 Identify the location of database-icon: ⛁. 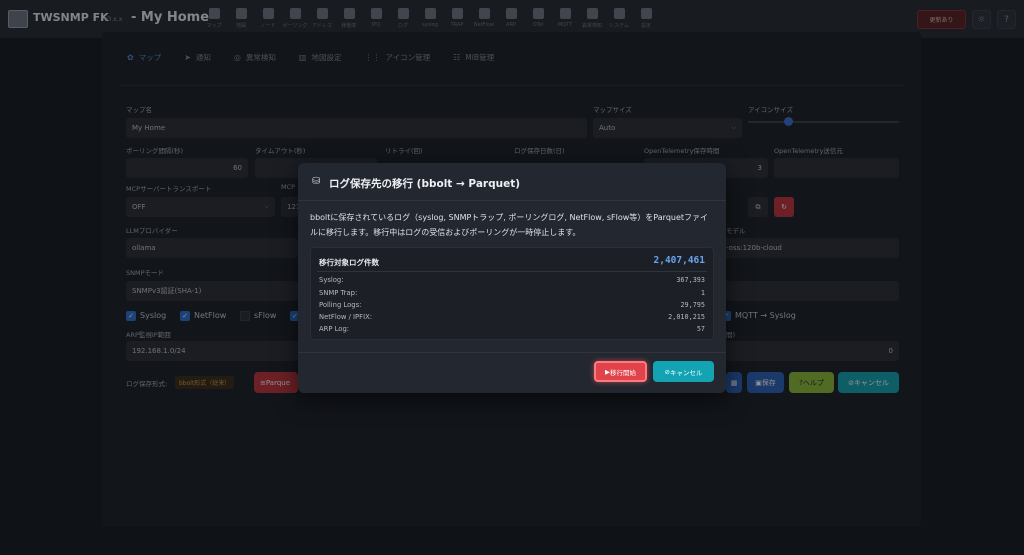
(316, 181).